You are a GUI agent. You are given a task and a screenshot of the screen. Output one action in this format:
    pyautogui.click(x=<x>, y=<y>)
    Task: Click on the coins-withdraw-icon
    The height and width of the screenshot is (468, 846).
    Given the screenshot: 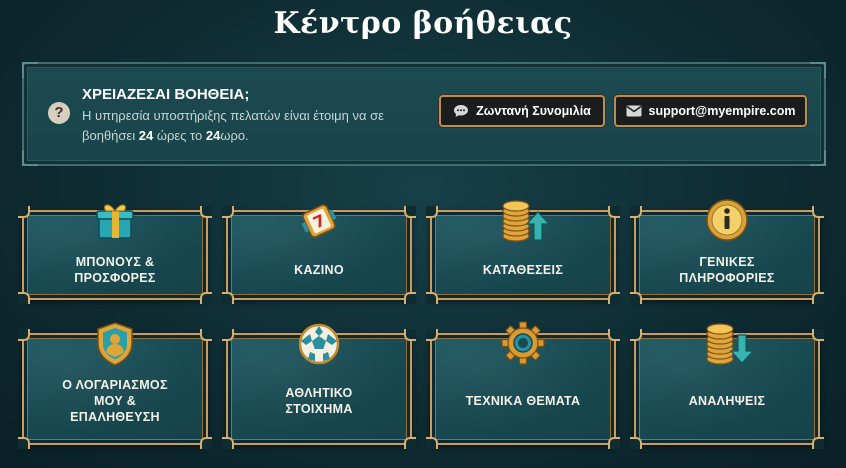 What is the action you would take?
    pyautogui.click(x=728, y=346)
    